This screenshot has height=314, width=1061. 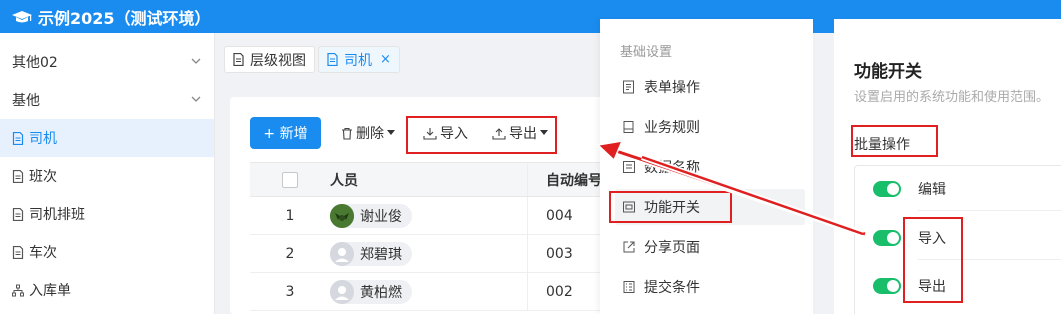 What do you see at coordinates (646, 52) in the screenshot?
I see `menu-heading: 基础设置` at bounding box center [646, 52].